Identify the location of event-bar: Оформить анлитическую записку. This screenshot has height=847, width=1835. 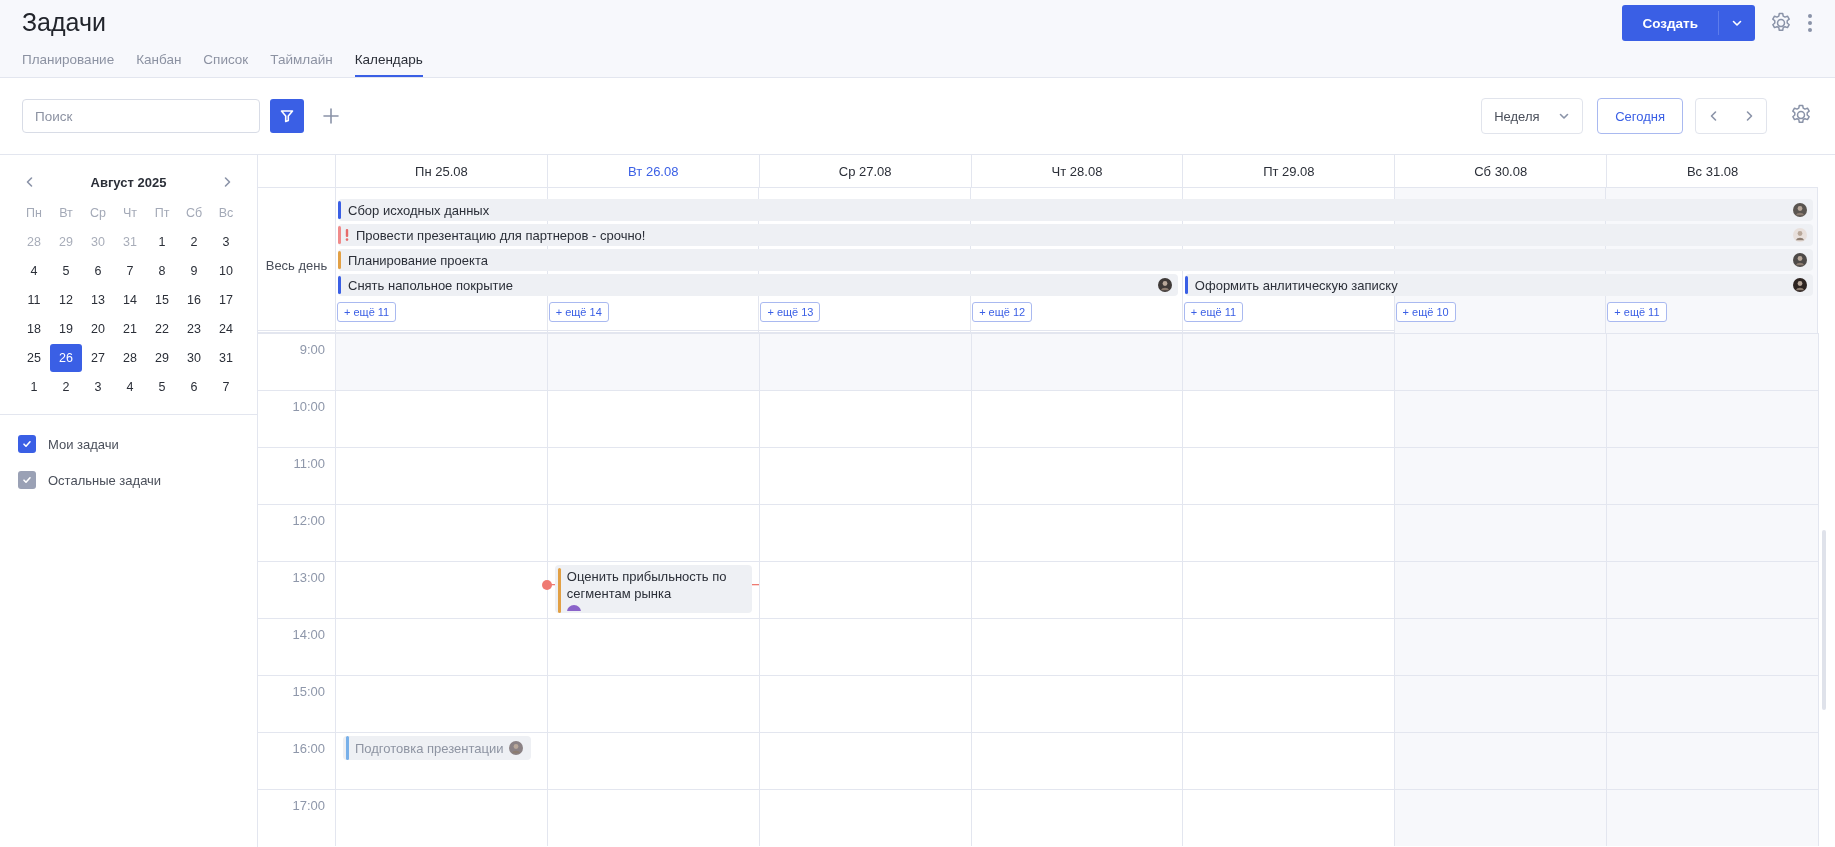
(1498, 285).